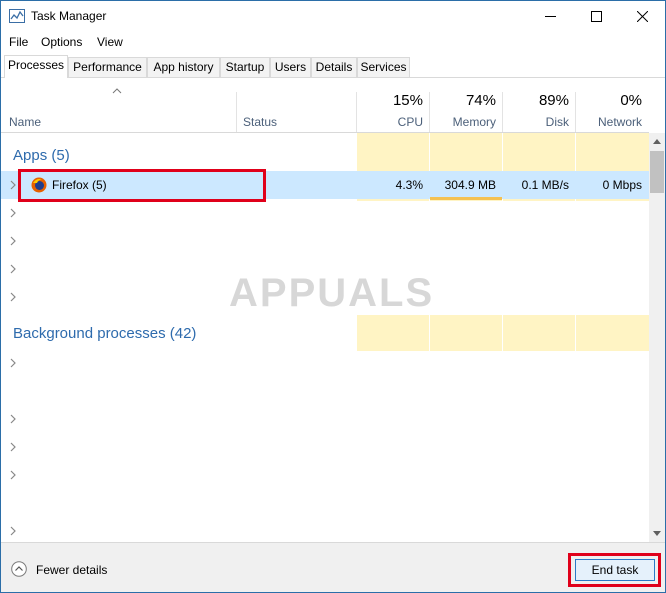 The image size is (666, 593). What do you see at coordinates (622, 185) in the screenshot?
I see `network-value: 0 Mbps` at bounding box center [622, 185].